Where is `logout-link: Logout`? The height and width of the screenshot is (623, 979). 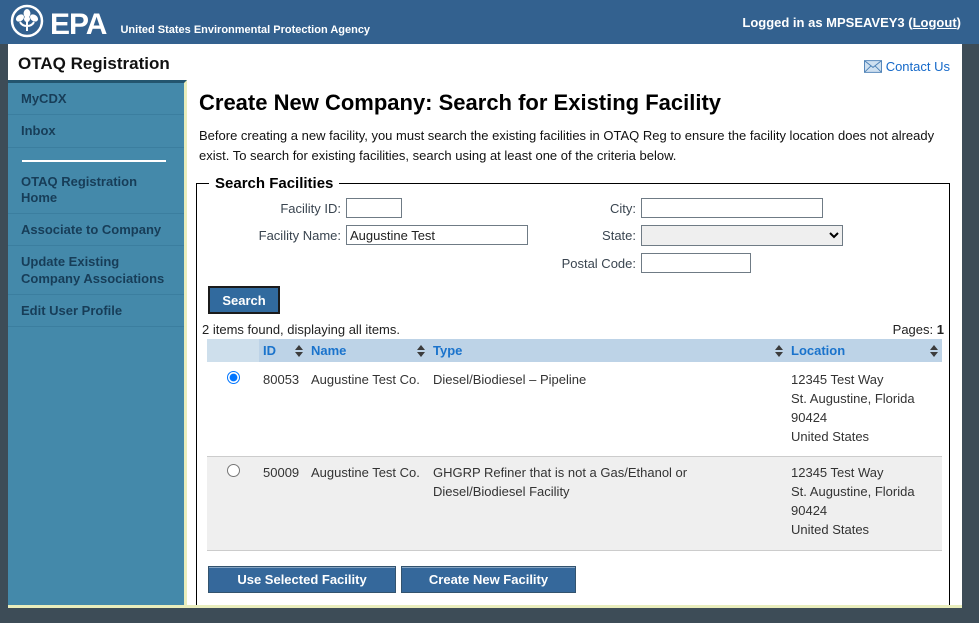
logout-link: Logout is located at coordinates (935, 22).